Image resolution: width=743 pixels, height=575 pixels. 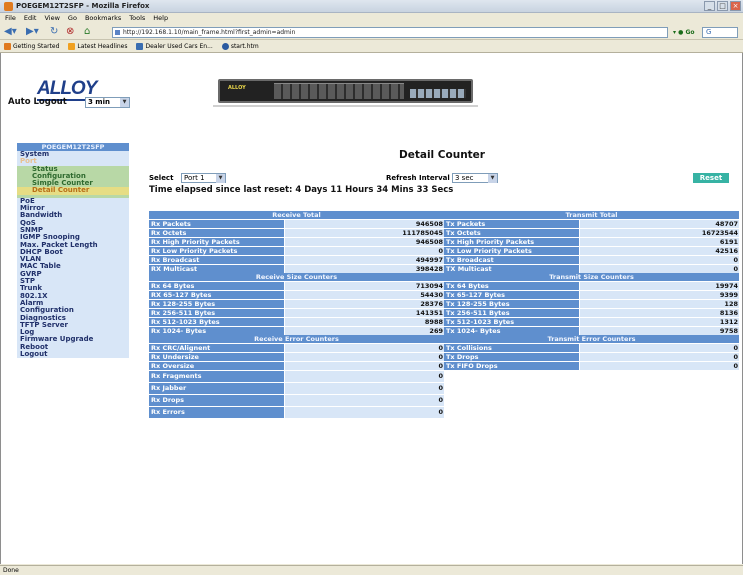 What do you see at coordinates (511, 331) in the screenshot?
I see `counter-label: Tx 1024- Bytes` at bounding box center [511, 331].